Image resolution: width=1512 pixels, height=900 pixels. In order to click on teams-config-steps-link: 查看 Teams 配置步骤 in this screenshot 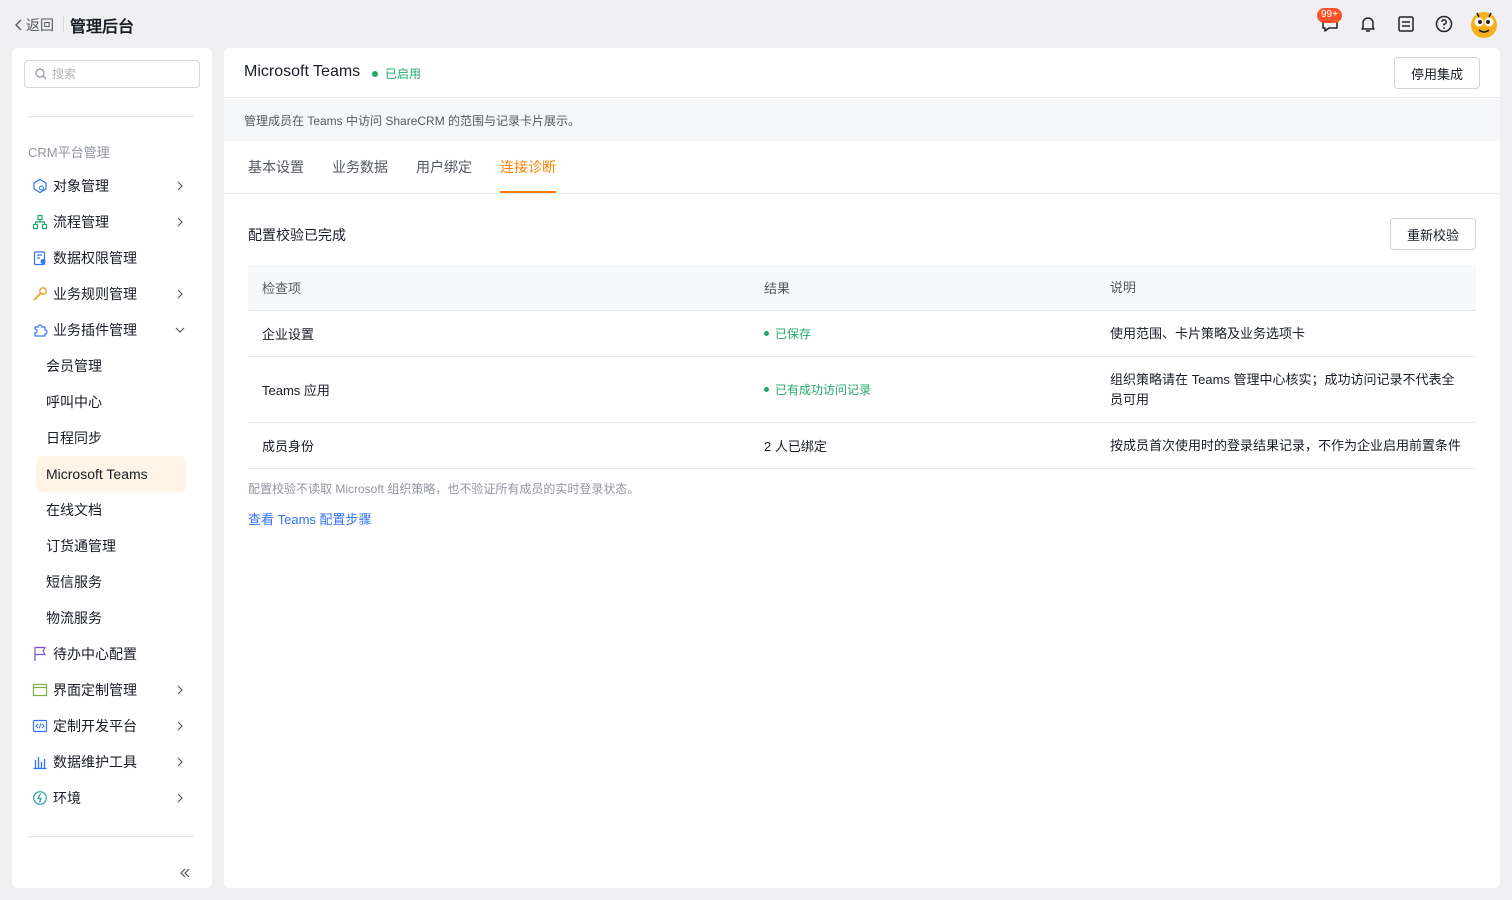, I will do `click(310, 518)`.